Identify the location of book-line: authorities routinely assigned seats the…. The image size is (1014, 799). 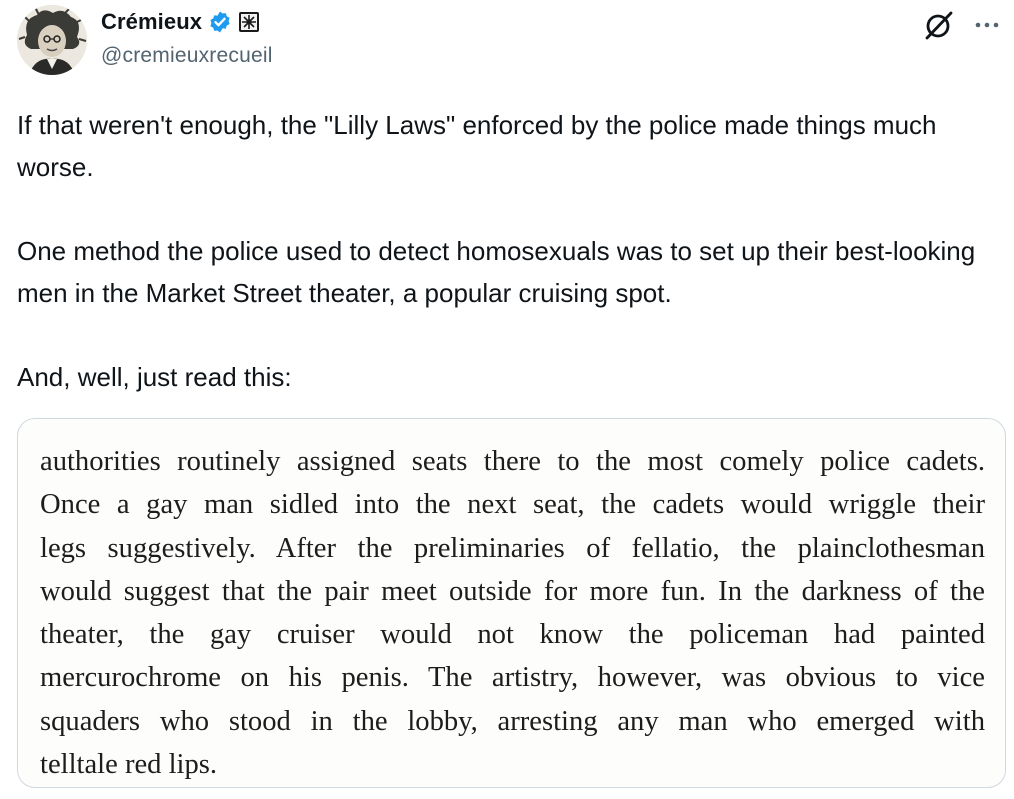
(512, 461).